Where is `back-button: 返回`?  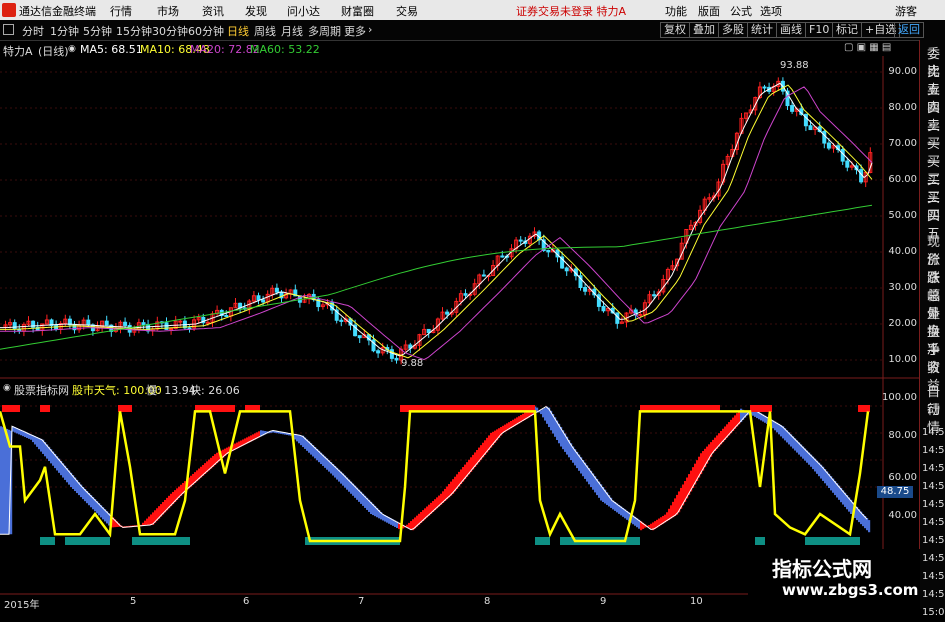 back-button: 返回 is located at coordinates (909, 30).